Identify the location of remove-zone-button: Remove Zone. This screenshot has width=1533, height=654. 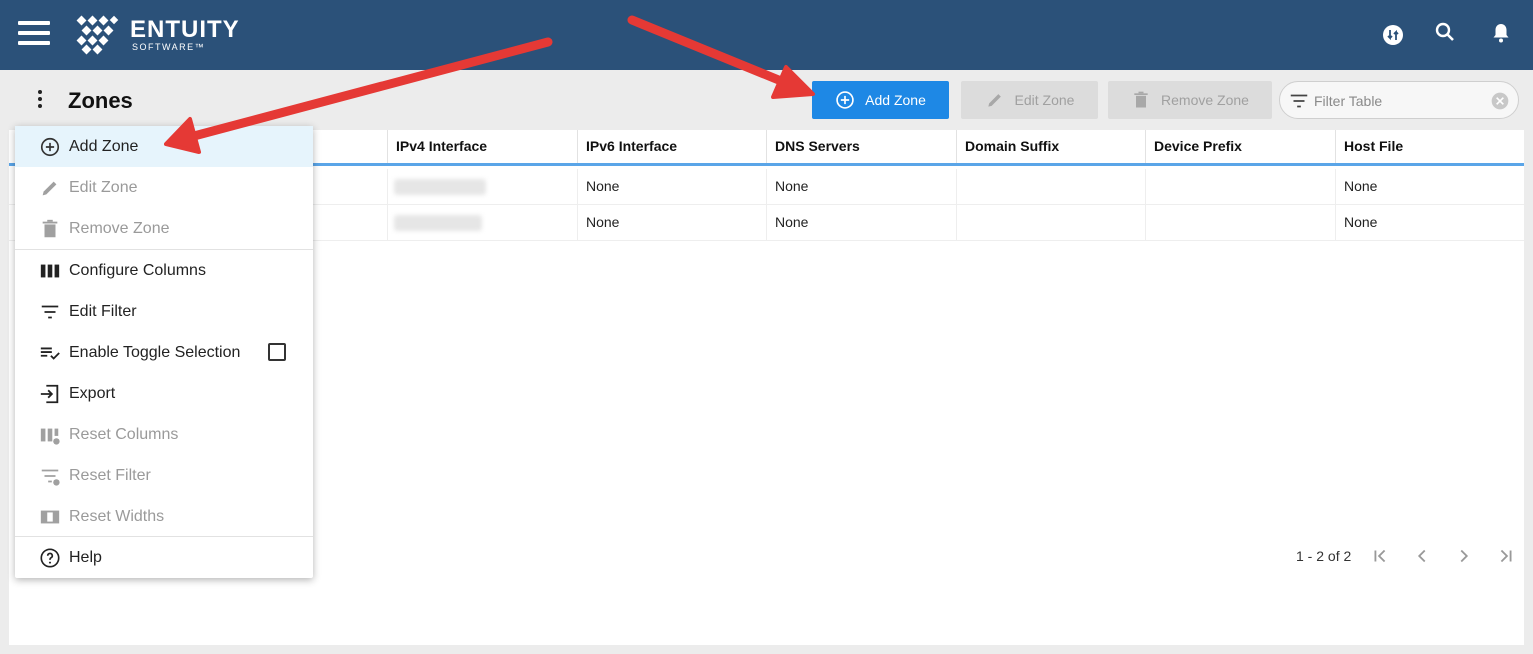
(1190, 100).